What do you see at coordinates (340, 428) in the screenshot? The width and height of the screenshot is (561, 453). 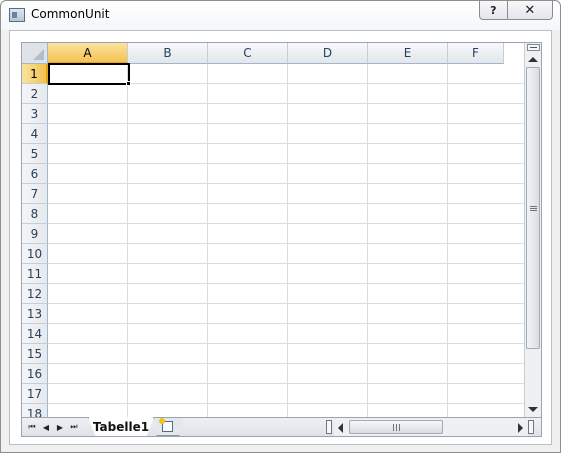 I see `scroll-left-icon` at bounding box center [340, 428].